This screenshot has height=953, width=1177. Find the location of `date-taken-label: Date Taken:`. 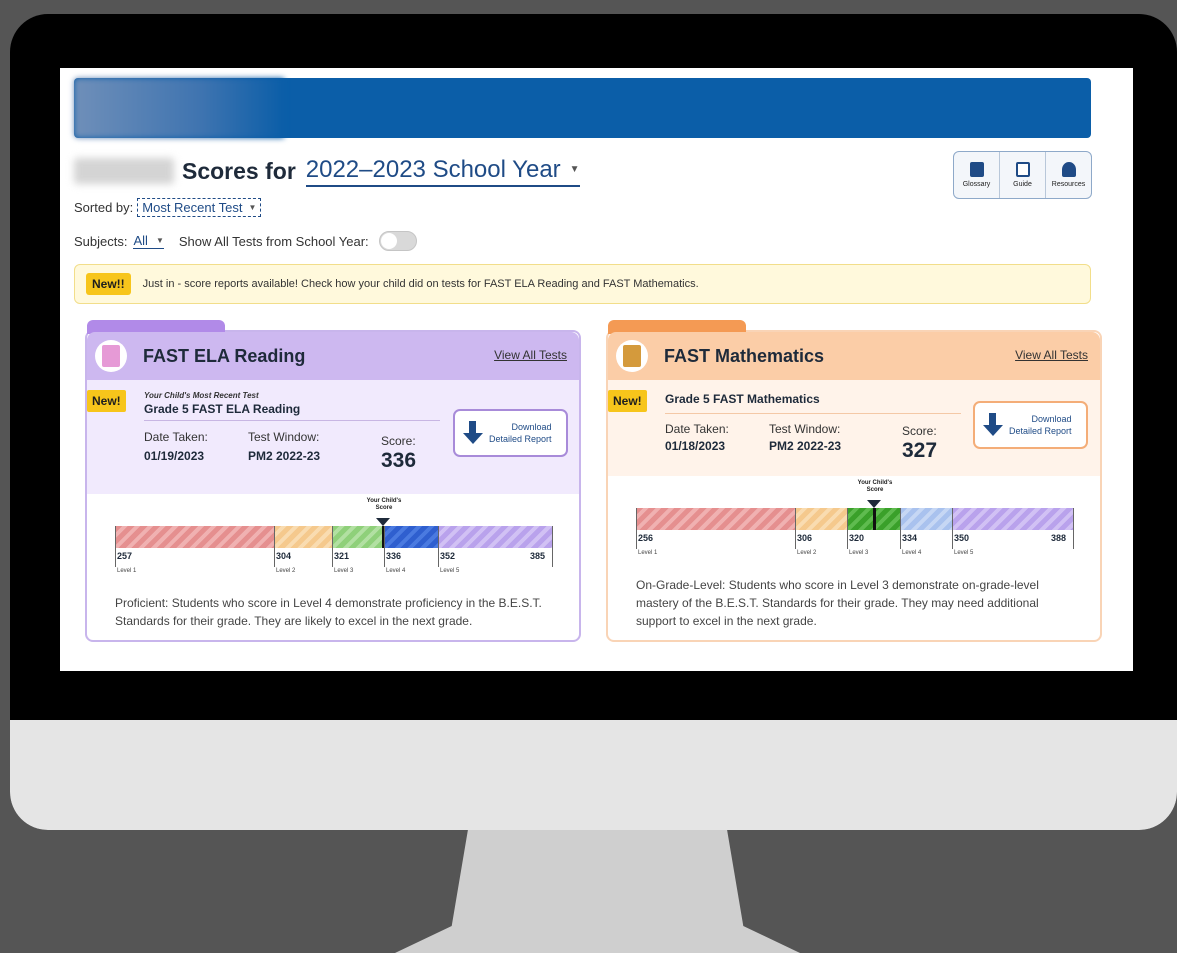

date-taken-label: Date Taken: is located at coordinates (697, 429).